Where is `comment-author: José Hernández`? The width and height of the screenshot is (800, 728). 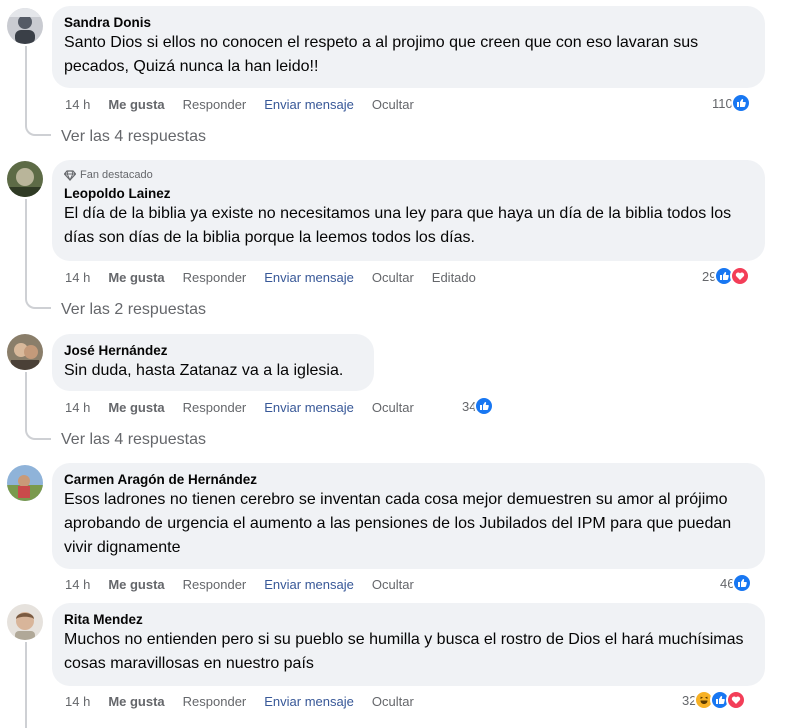 comment-author: José Hernández is located at coordinates (213, 350).